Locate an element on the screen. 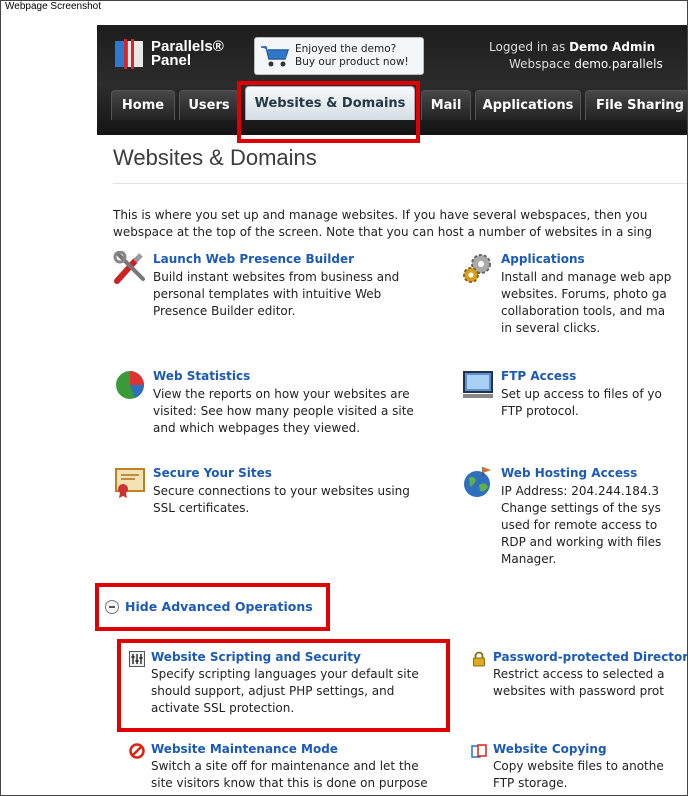  lock-icon is located at coordinates (479, 659).